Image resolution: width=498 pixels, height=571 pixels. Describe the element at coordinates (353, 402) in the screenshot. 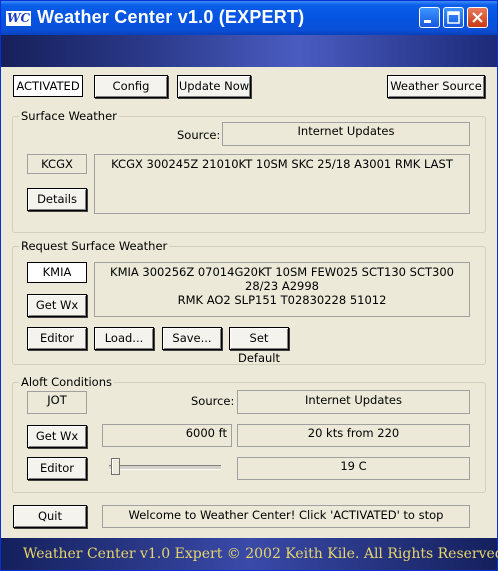

I see `aloft-source-value: Internet Updates` at that location.